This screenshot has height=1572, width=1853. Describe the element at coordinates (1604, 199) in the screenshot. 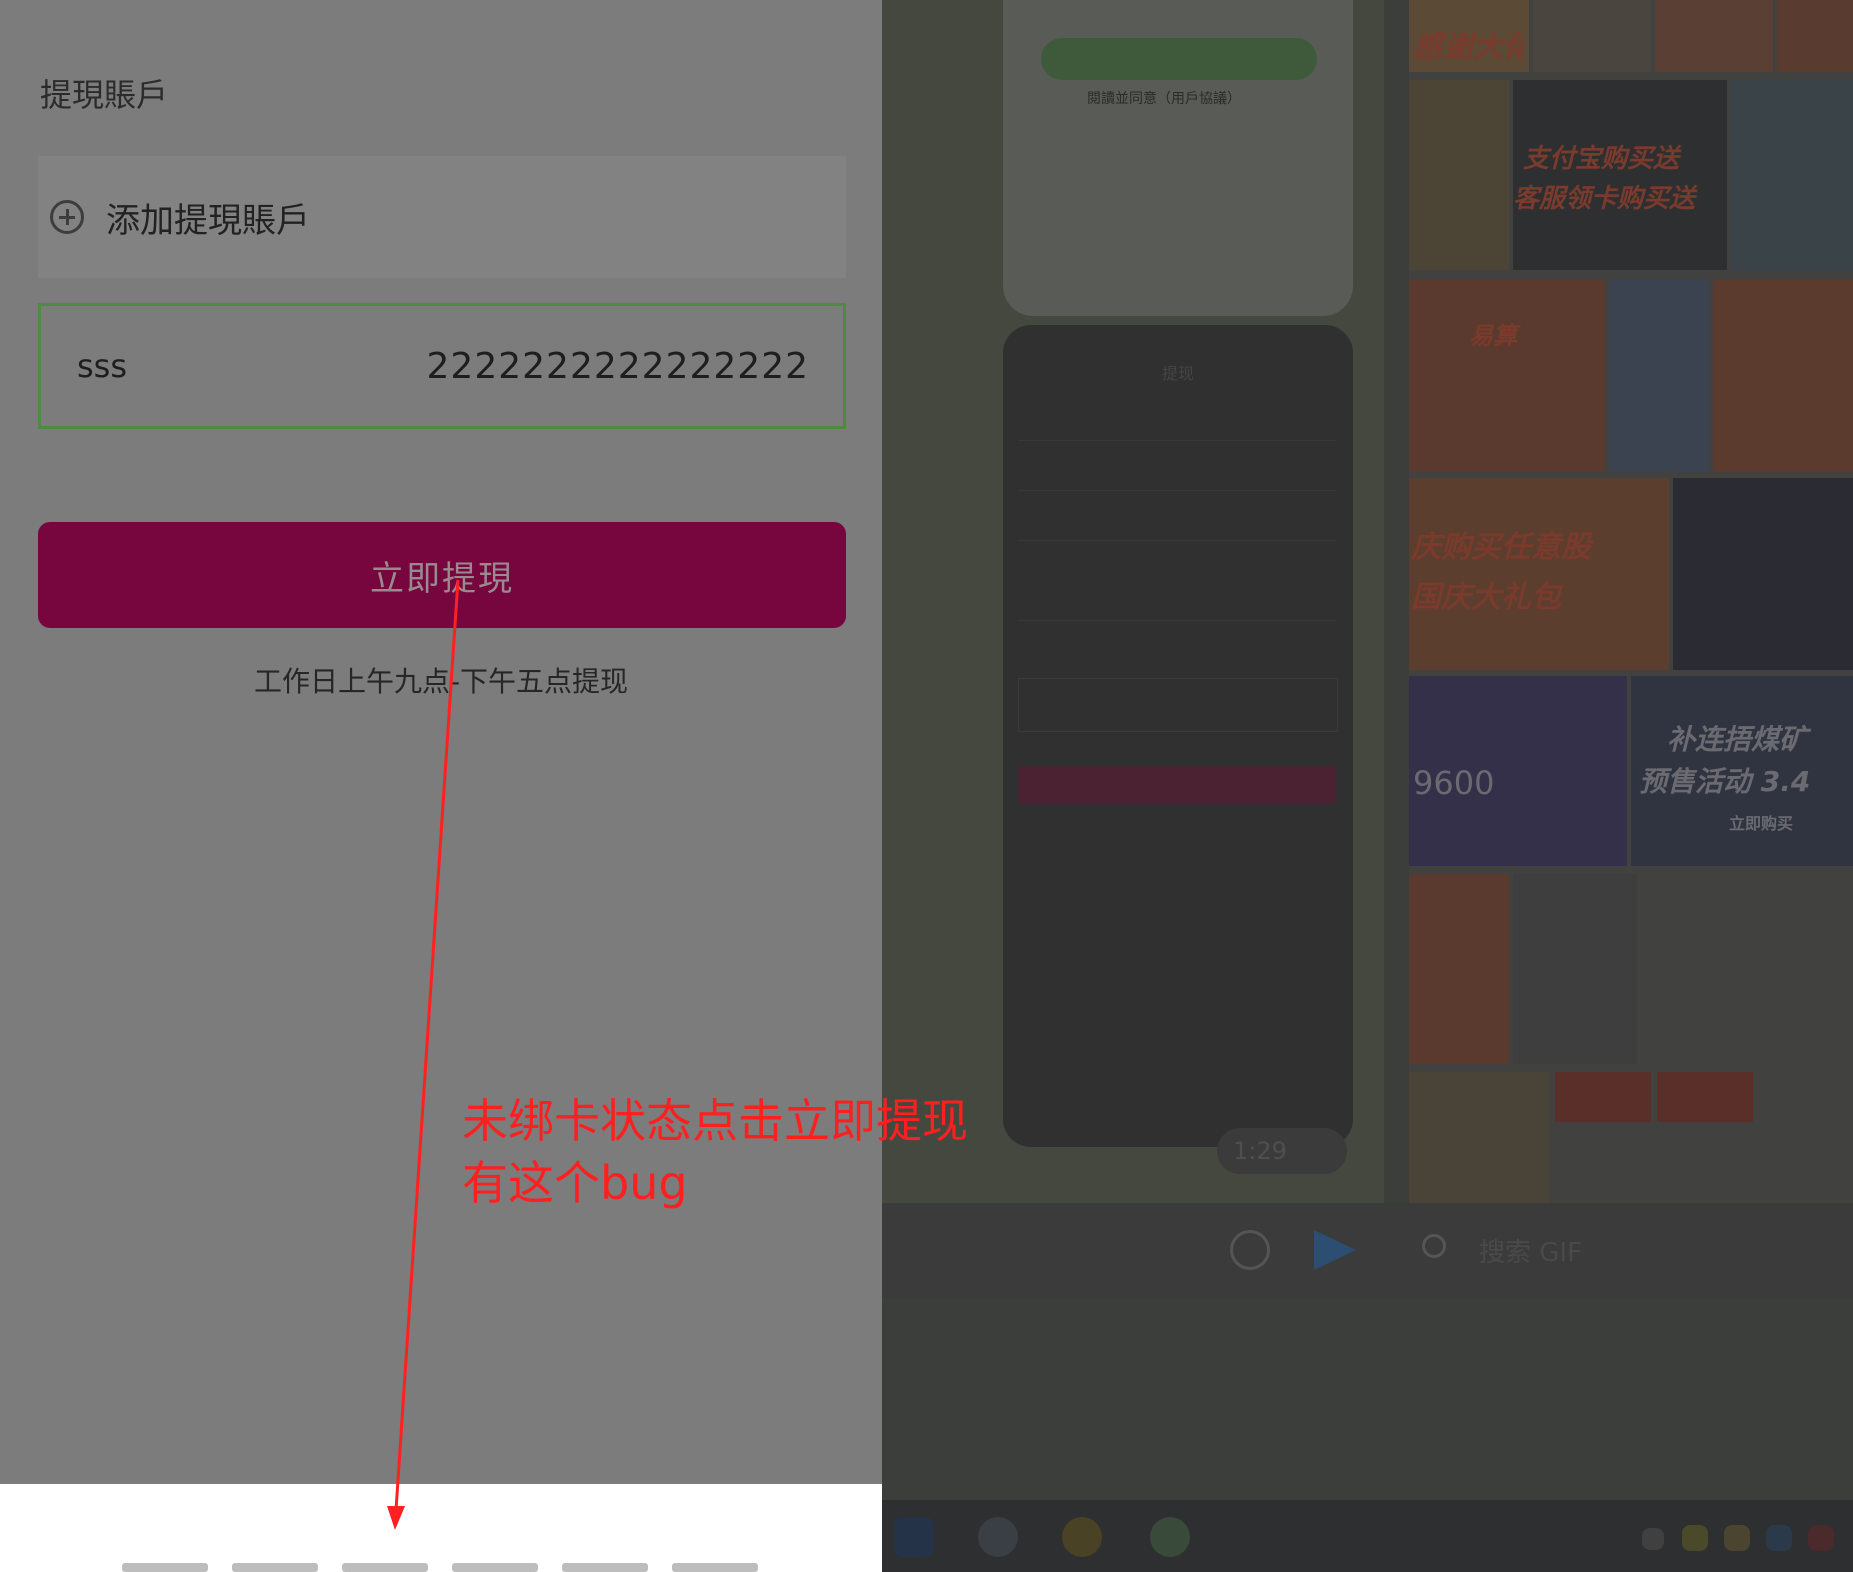

I see `gif-tile-caption: 客服领卡购买送` at that location.